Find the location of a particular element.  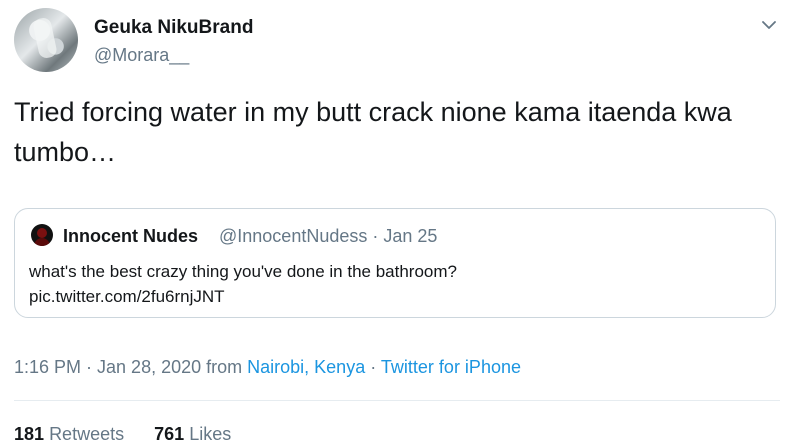

timestamp-time: 1:16 PM · Jan 28, 2020 from is located at coordinates (128, 367).